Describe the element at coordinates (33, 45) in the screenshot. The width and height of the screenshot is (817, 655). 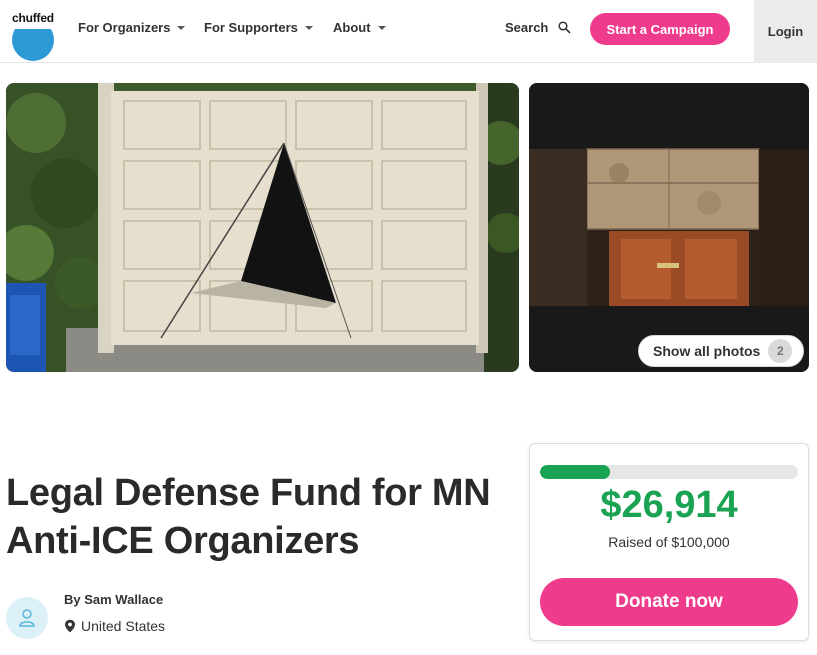
I see `logo-mark` at that location.